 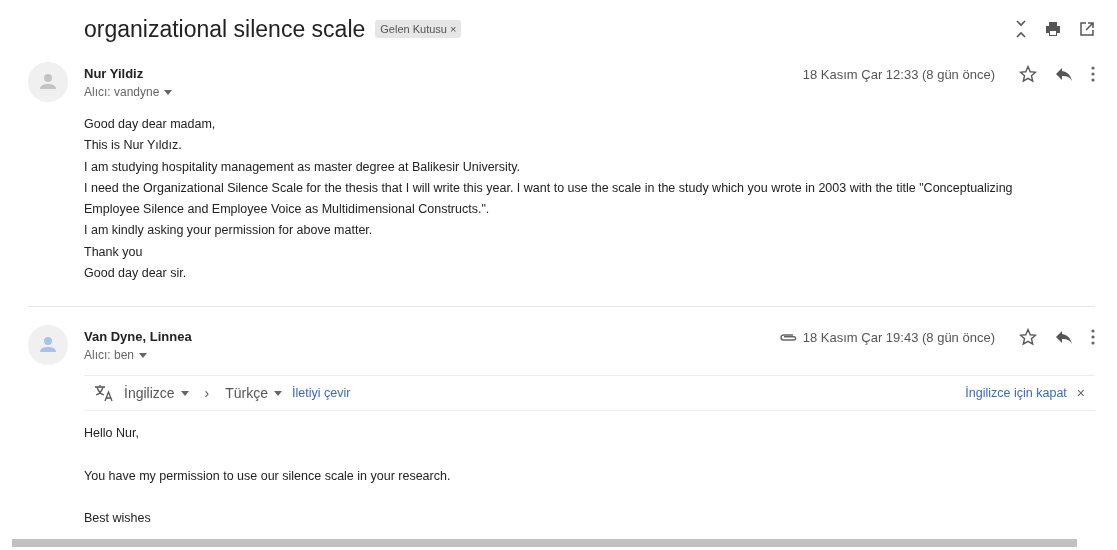 What do you see at coordinates (254, 393) in the screenshot?
I see `target-language-dropdown: Türkçe` at bounding box center [254, 393].